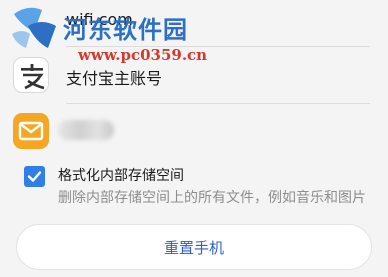 The height and width of the screenshot is (277, 388). Describe the element at coordinates (114, 78) in the screenshot. I see `account-label-alipay: 支付宝主账号` at that location.